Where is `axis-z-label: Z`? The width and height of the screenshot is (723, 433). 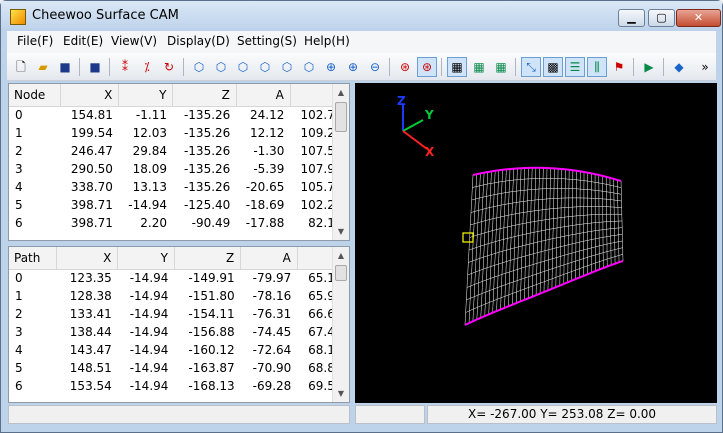 axis-z-label: Z is located at coordinates (401, 101).